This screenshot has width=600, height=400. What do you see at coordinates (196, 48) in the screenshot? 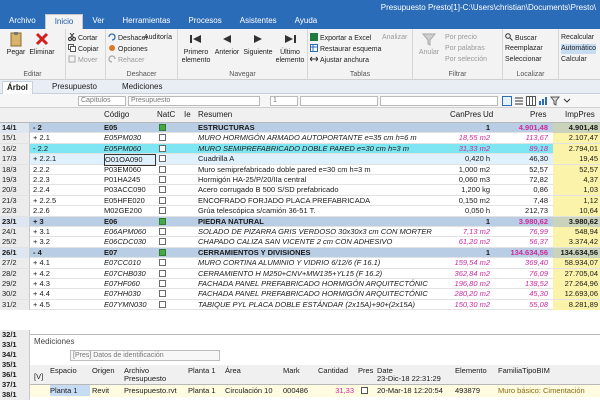
I see `first-element-button: Primero elemento` at bounding box center [196, 48].